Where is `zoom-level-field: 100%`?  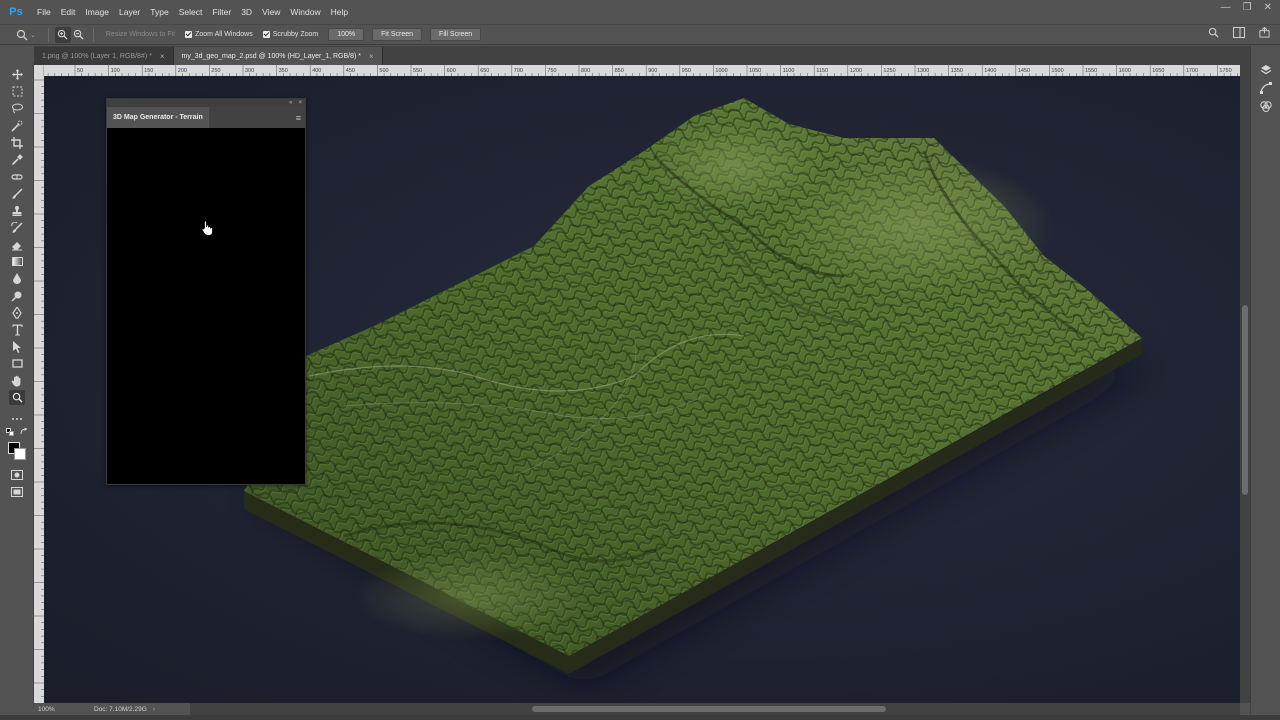
zoom-level-field: 100% is located at coordinates (49, 709).